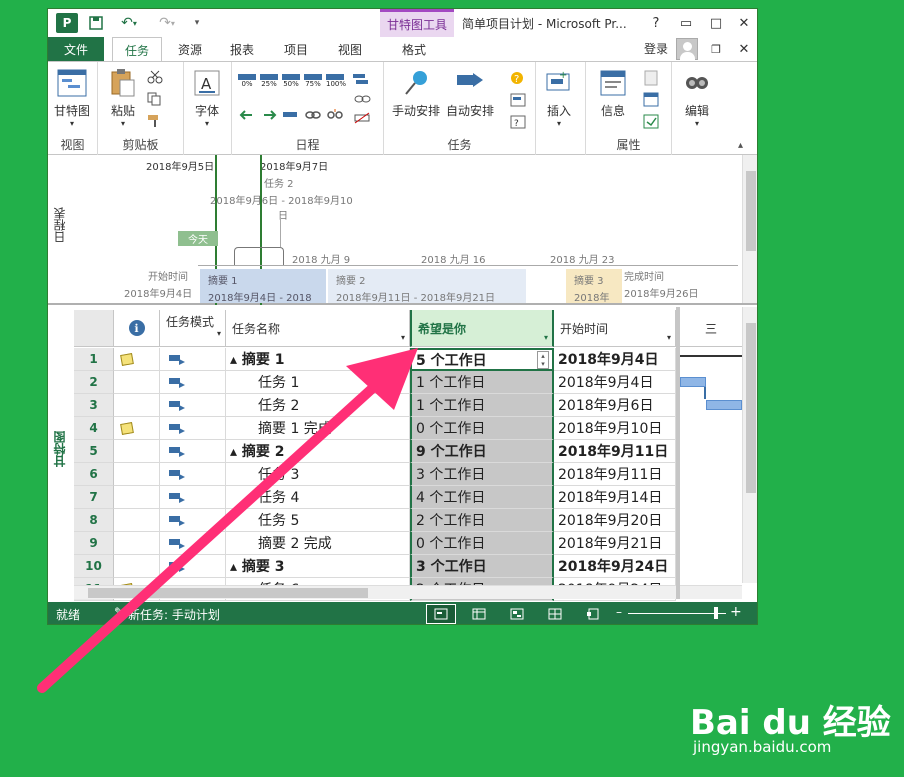  Describe the element at coordinates (716, 49) in the screenshot. I see `restore-ribbon-button: ❐` at that location.